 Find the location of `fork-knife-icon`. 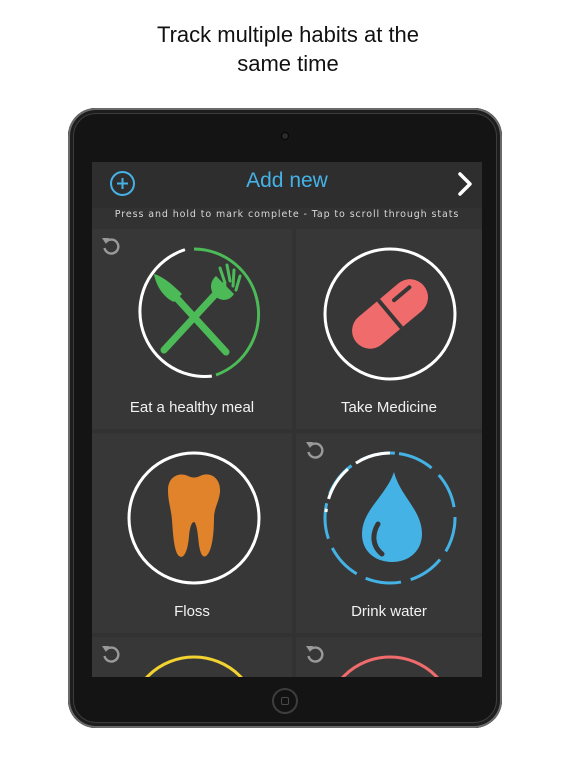

fork-knife-icon is located at coordinates (198, 309).